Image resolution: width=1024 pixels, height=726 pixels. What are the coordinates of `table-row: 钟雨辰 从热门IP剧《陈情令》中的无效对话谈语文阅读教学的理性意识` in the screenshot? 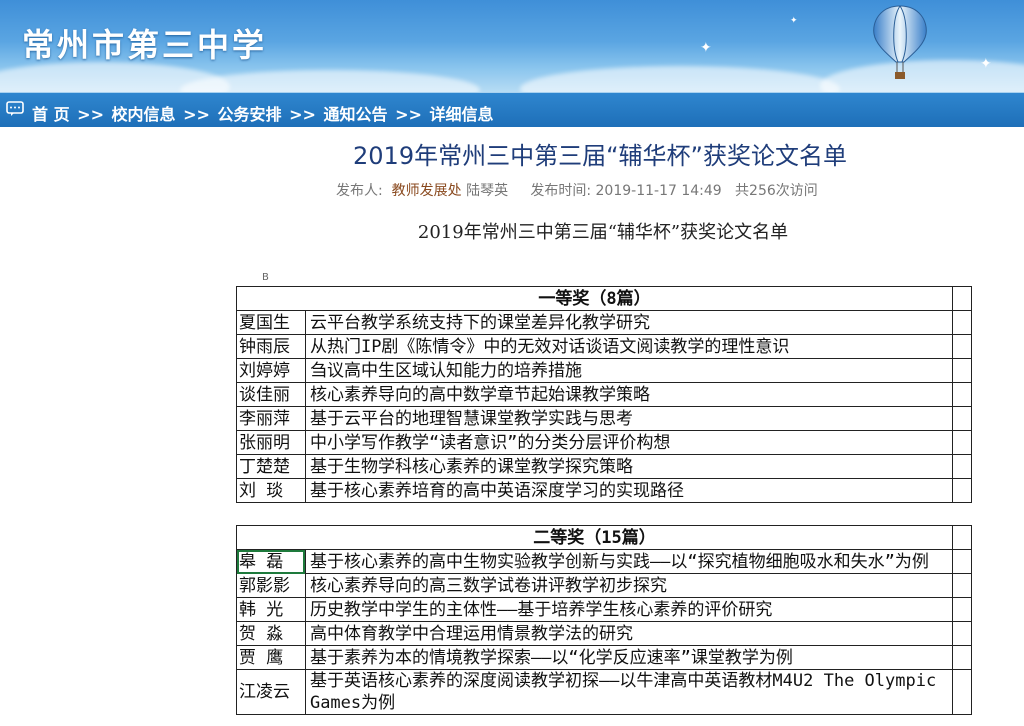 It's located at (604, 346).